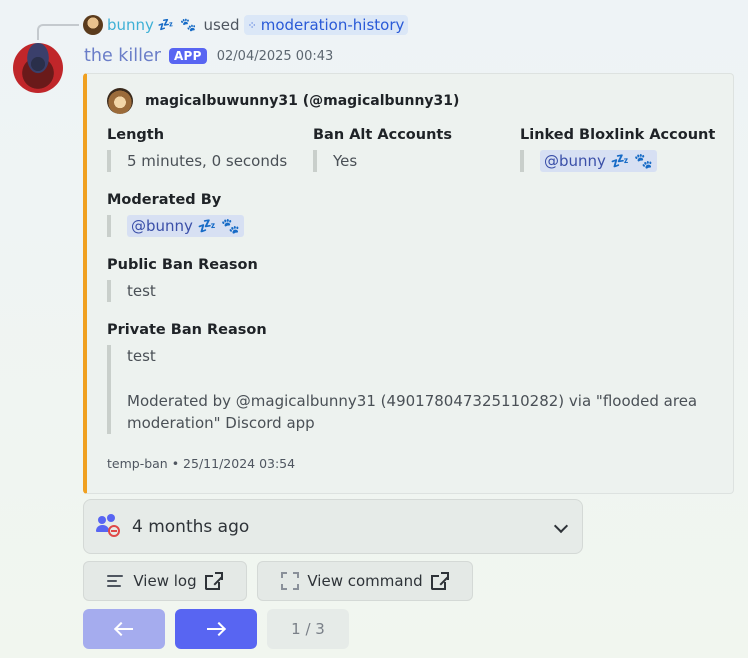 This screenshot has width=748, height=658. I want to click on field-public-reason: Public Ban Reason test, so click(182, 279).